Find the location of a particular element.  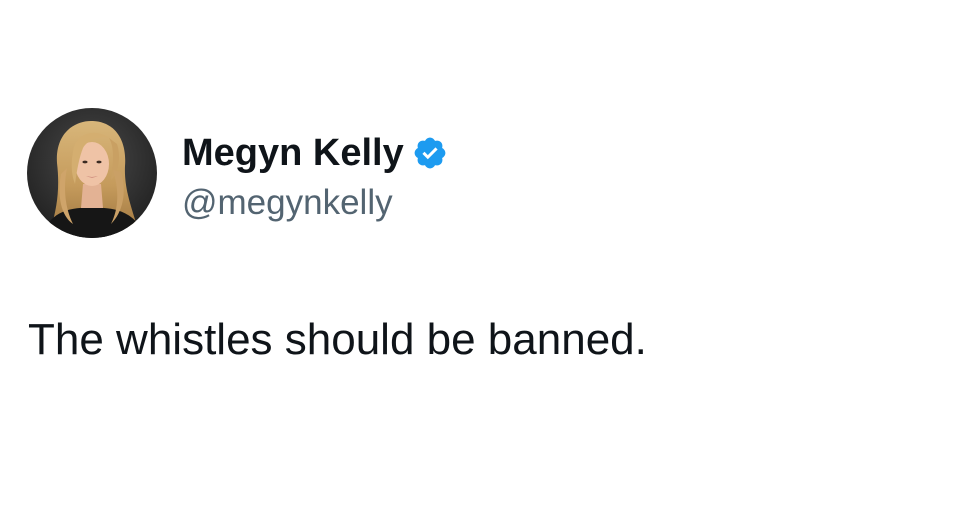

name-row: Megyn Kelly is located at coordinates (315, 153).